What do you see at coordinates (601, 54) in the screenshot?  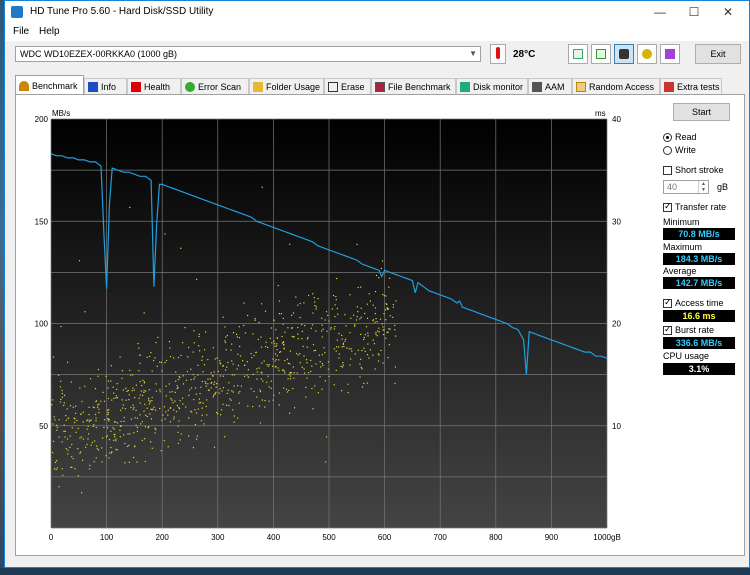 I see `copy-text-button` at bounding box center [601, 54].